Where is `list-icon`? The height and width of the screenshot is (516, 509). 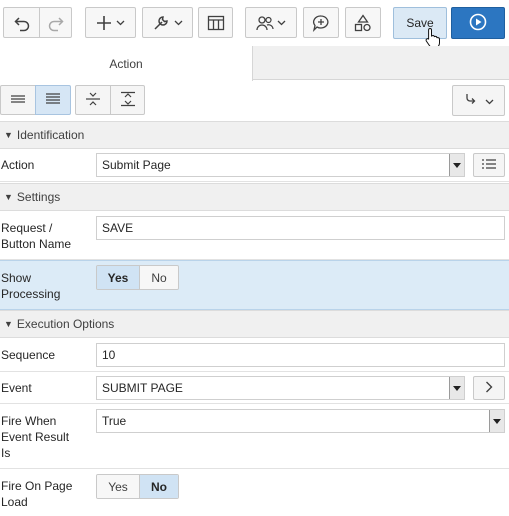 list-icon is located at coordinates (489, 165).